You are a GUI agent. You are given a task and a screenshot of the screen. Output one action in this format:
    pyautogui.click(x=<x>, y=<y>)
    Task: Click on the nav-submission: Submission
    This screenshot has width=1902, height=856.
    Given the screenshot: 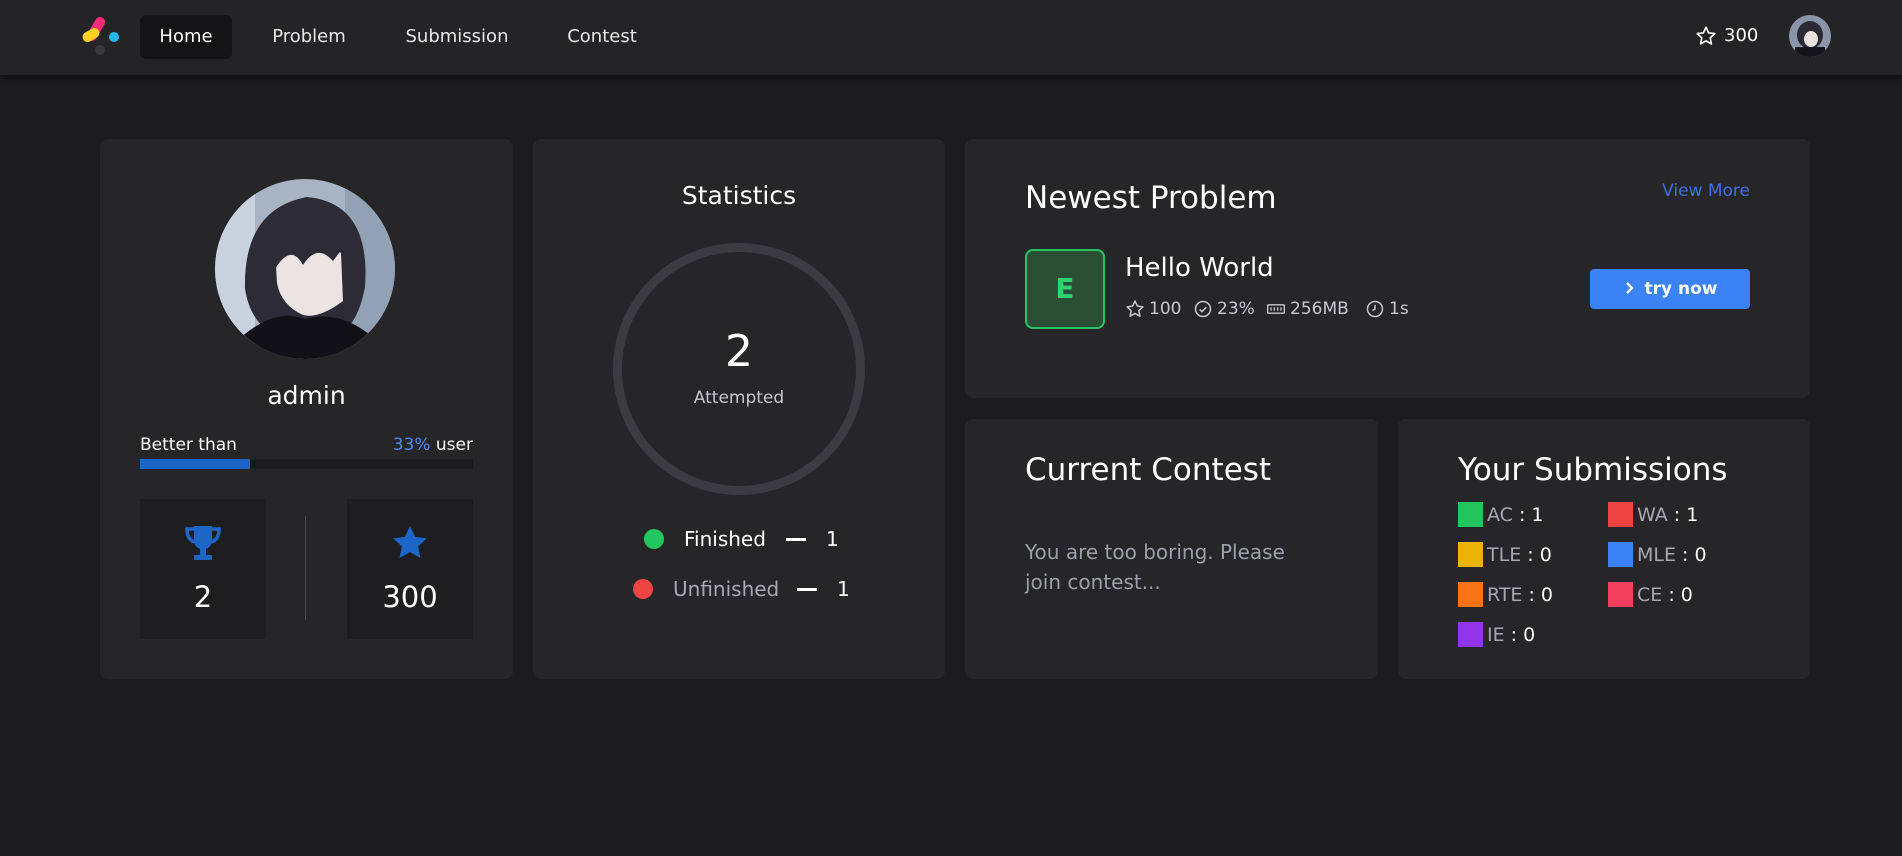 What is the action you would take?
    pyautogui.click(x=457, y=37)
    